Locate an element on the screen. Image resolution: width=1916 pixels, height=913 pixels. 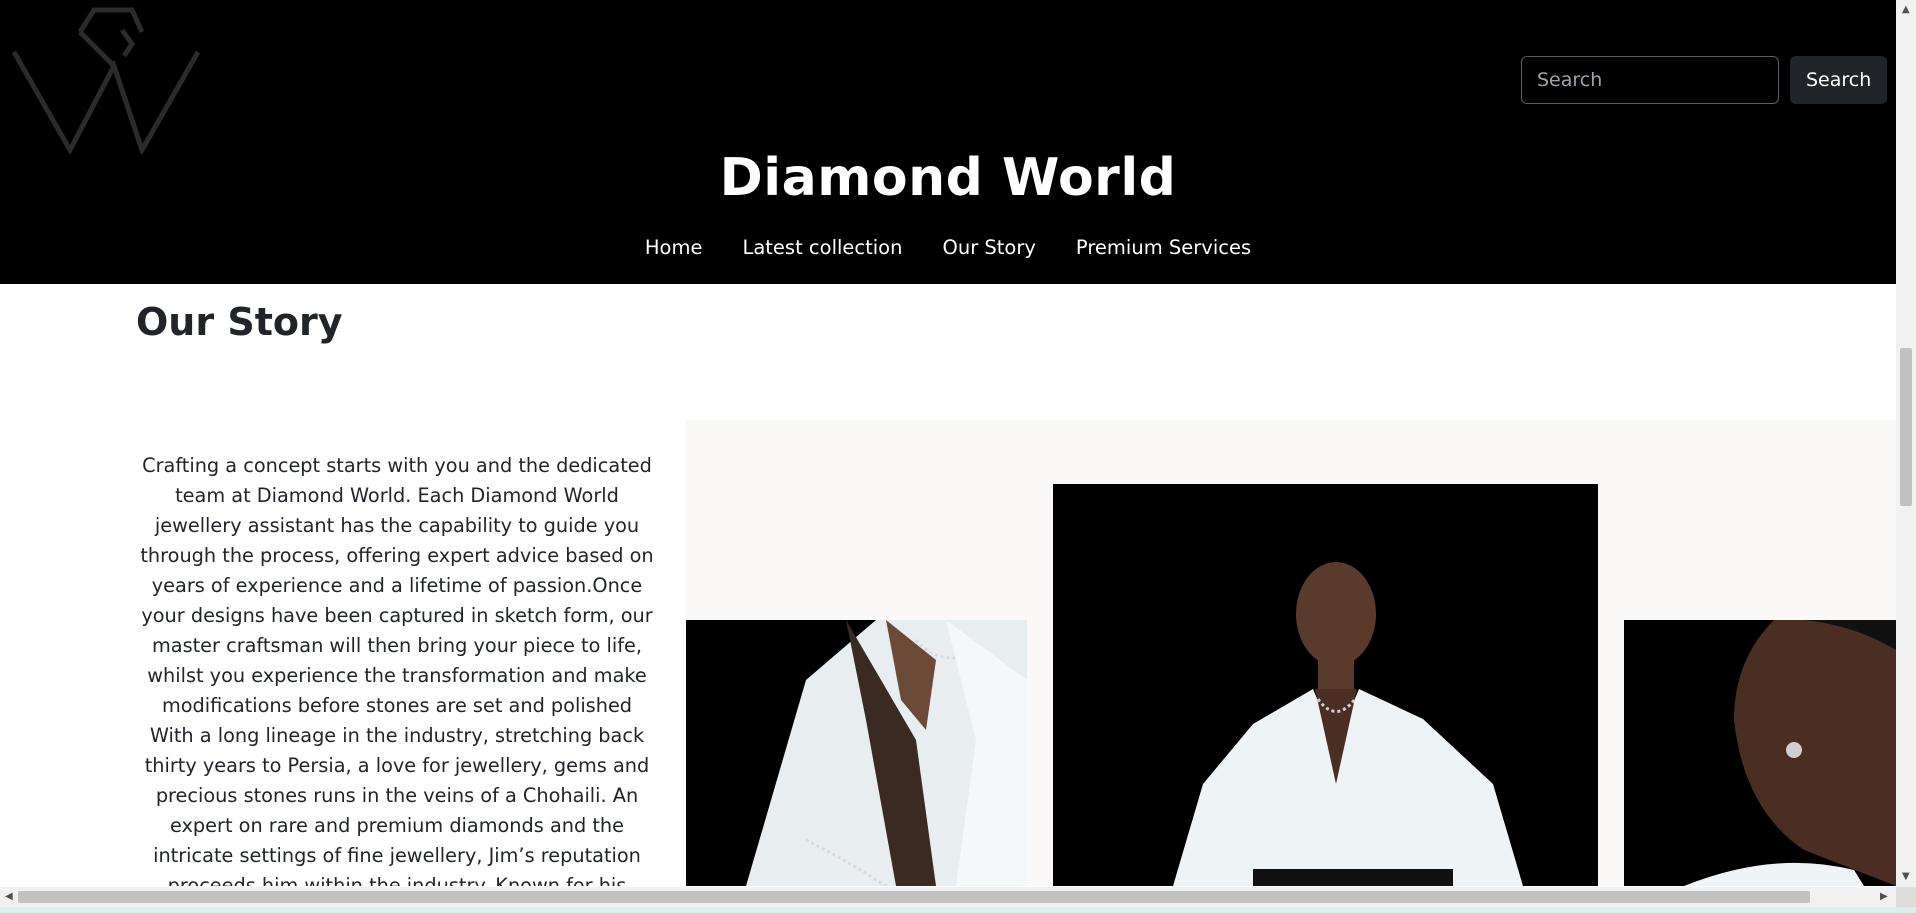
scroll-right-arrow-icon: ▶ is located at coordinates (1884, 897).